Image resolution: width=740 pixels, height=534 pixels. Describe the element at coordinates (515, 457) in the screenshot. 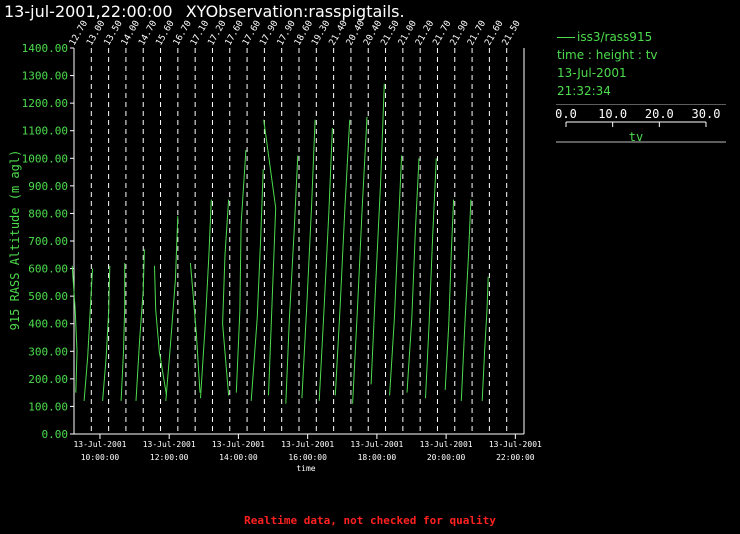

I see `x-tick-time: 22:00:00` at that location.